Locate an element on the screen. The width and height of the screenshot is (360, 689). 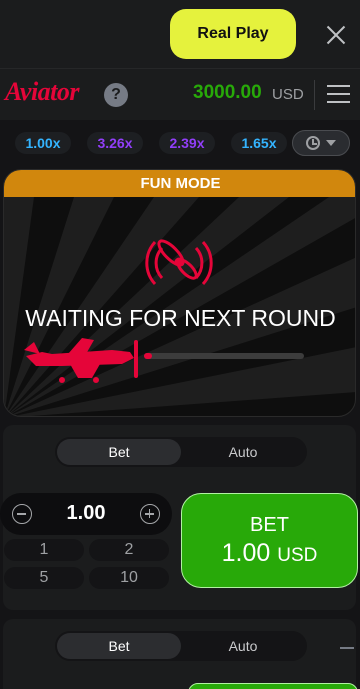
multiplier-history: 1.00x 3.26x 2.39x 1.65x is located at coordinates (180, 143).